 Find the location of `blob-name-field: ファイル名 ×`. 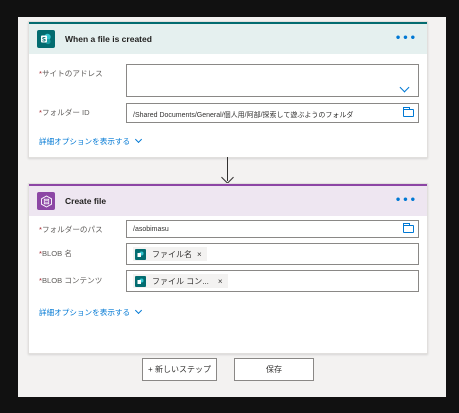

blob-name-field: ファイル名 × is located at coordinates (272, 254).